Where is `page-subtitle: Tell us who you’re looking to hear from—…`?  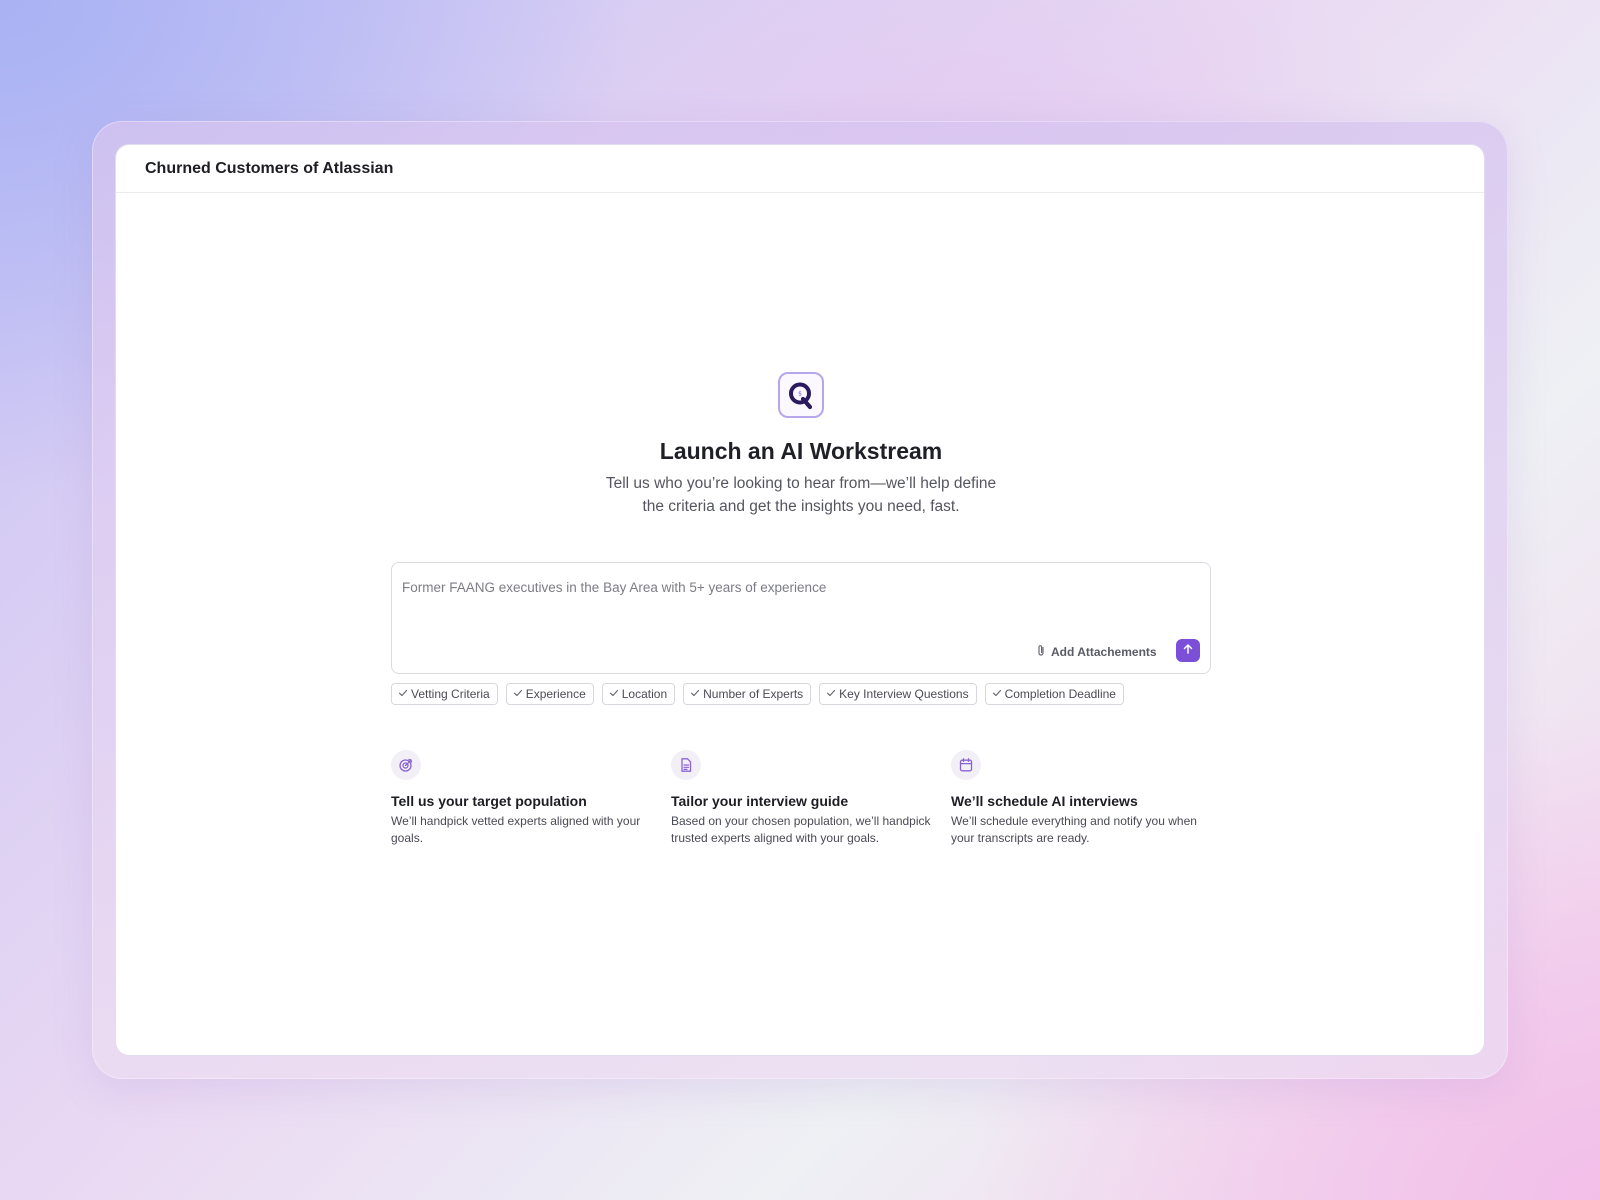
page-subtitle: Tell us who you’re looking to hear from—… is located at coordinates (801, 495).